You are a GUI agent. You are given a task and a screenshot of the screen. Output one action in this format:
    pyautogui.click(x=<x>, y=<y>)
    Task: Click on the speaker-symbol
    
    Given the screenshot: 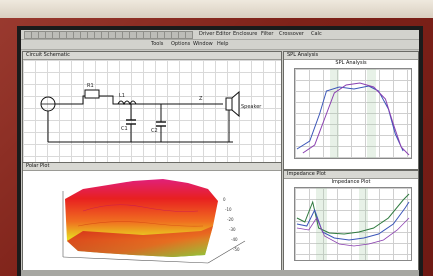 What is the action you would take?
    pyautogui.click(x=229, y=104)
    